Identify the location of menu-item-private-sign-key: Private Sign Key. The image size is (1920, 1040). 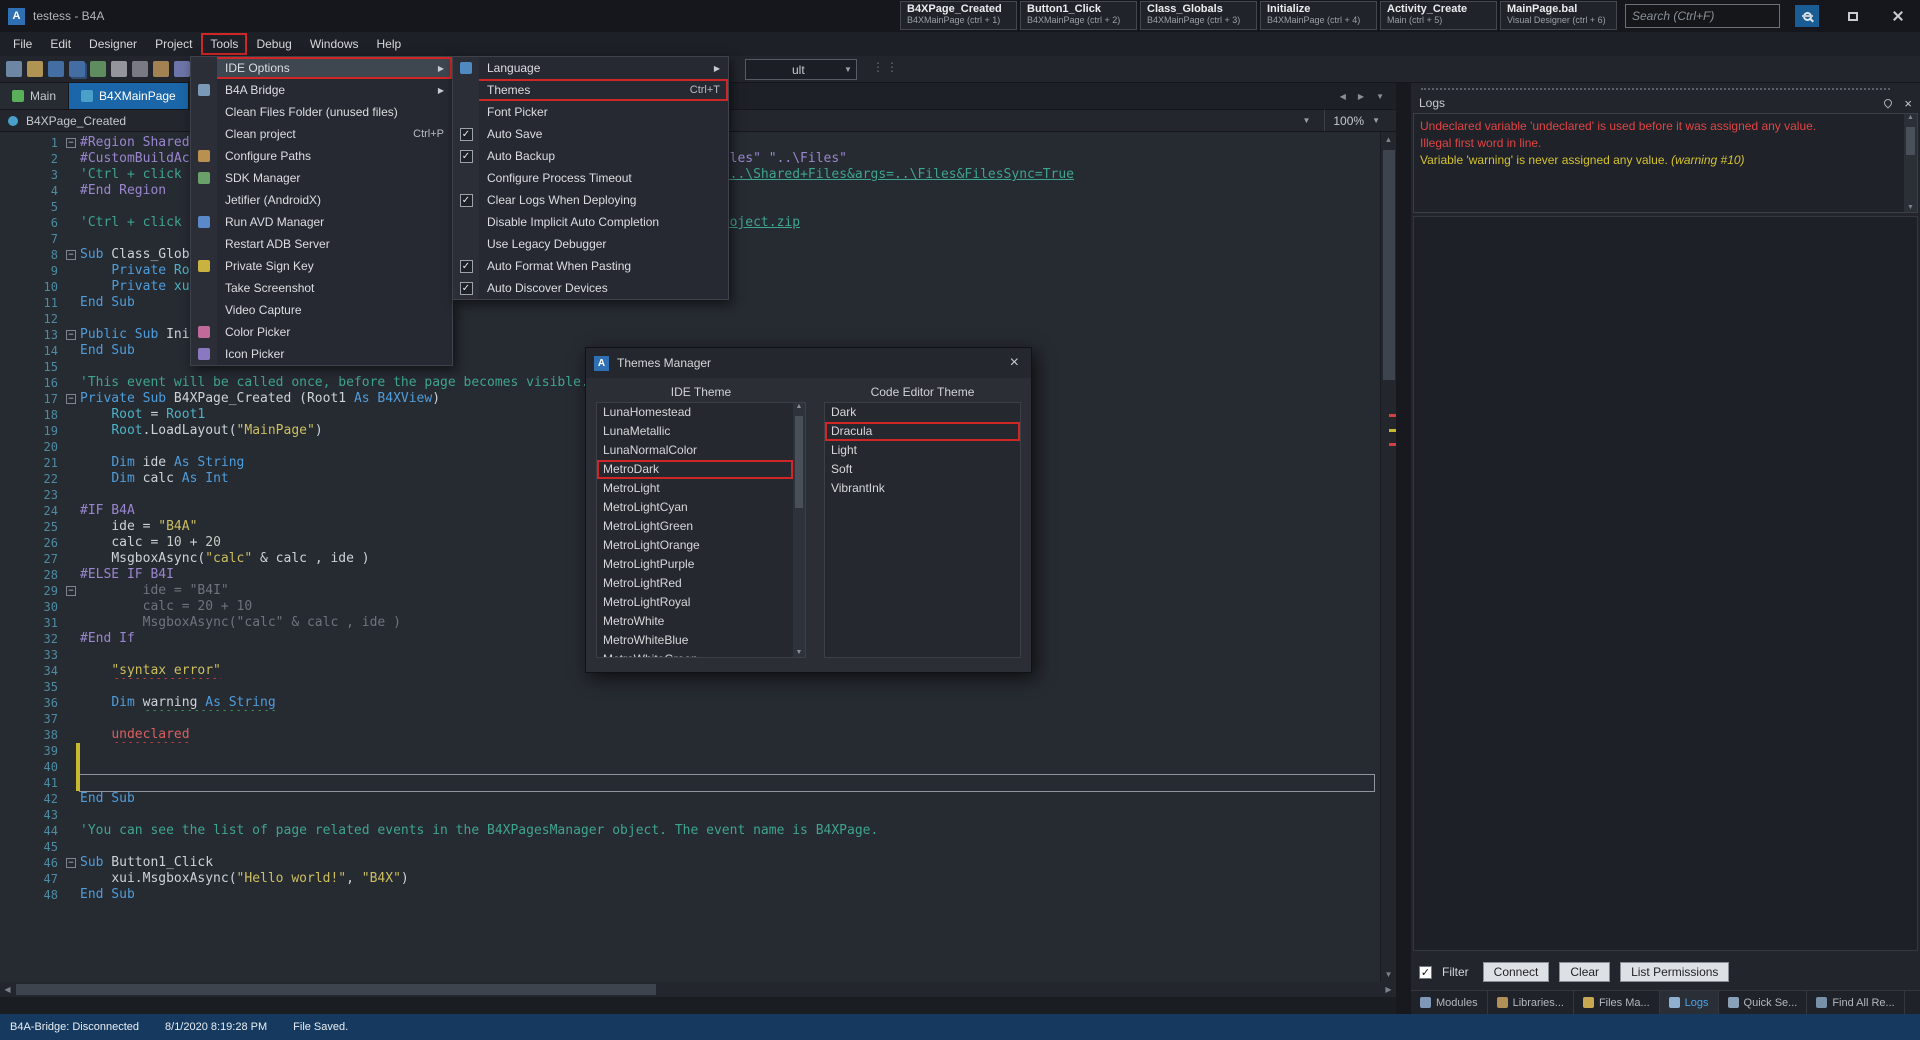
(321, 266).